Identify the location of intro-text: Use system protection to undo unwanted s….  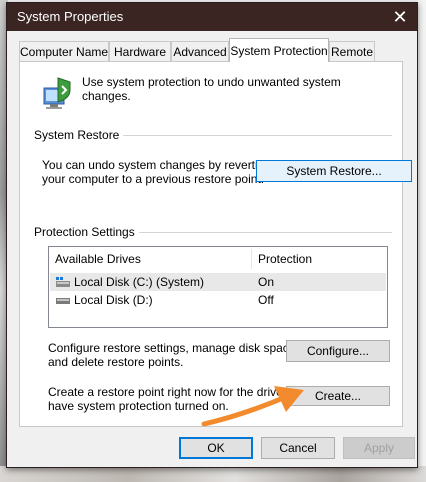
(211, 89).